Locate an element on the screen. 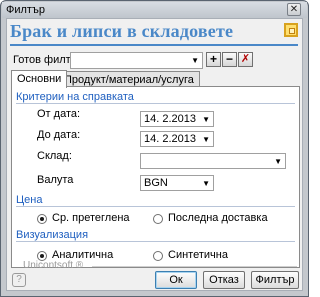 This screenshot has height=297, width=320. from-date-picker: 14. 2.2013 ▼ is located at coordinates (177, 119).